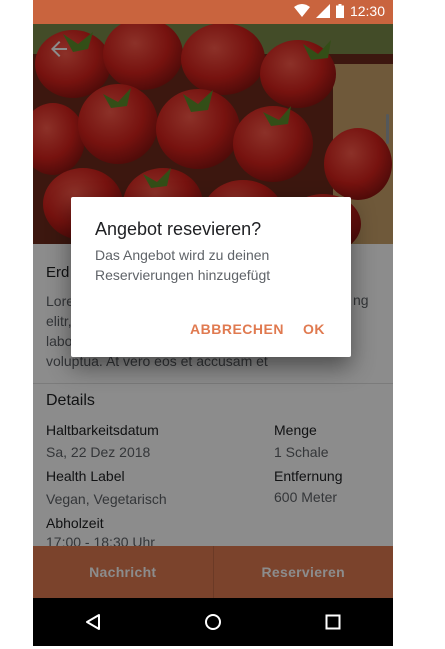  I want to click on circle-home-icon, so click(213, 622).